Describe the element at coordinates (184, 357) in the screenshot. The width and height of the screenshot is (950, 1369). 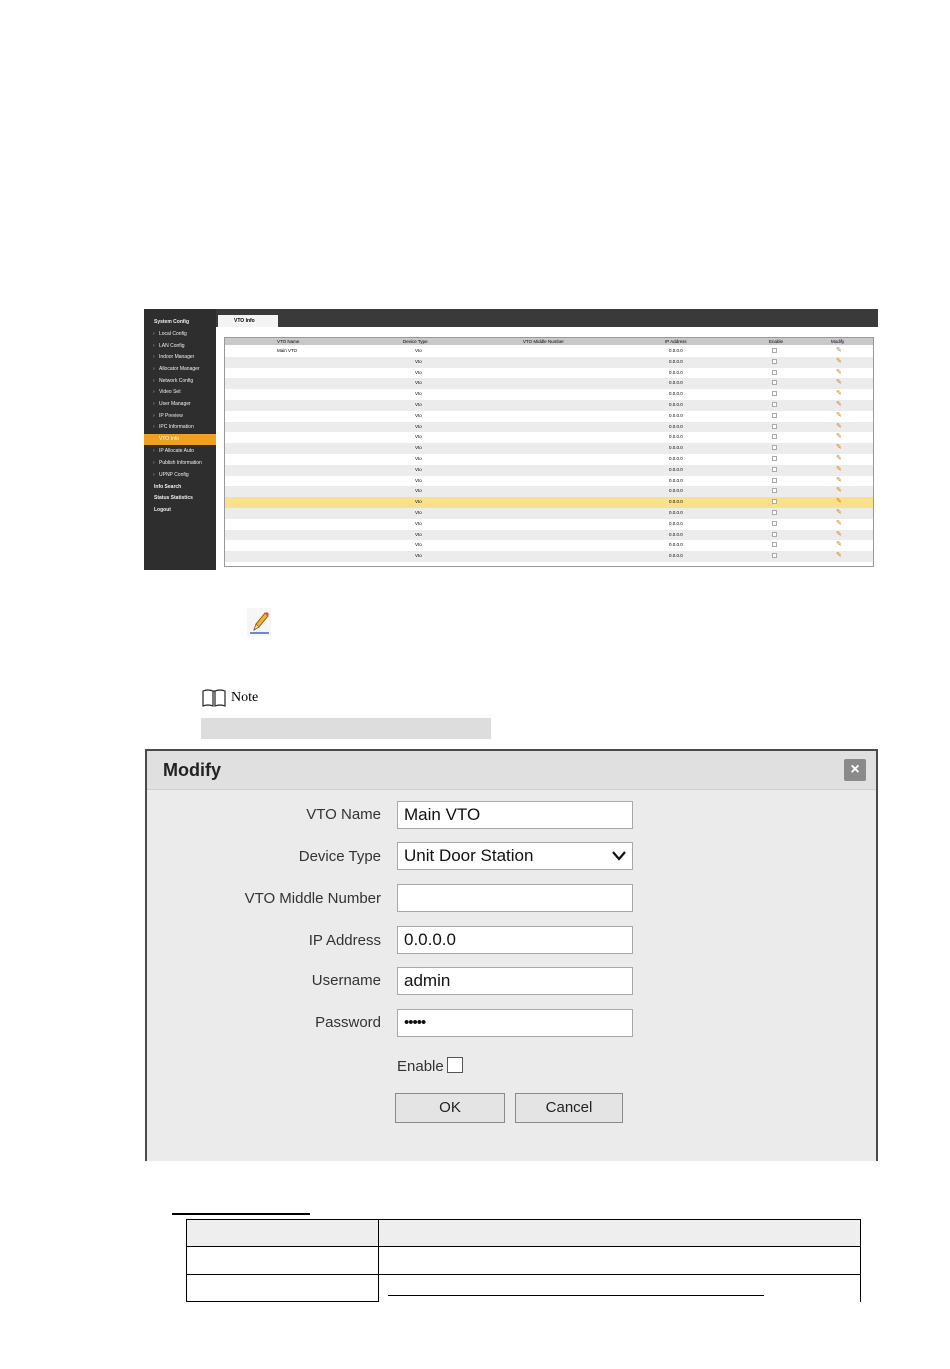
I see `sidebar-item: › Indoor Manager` at that location.